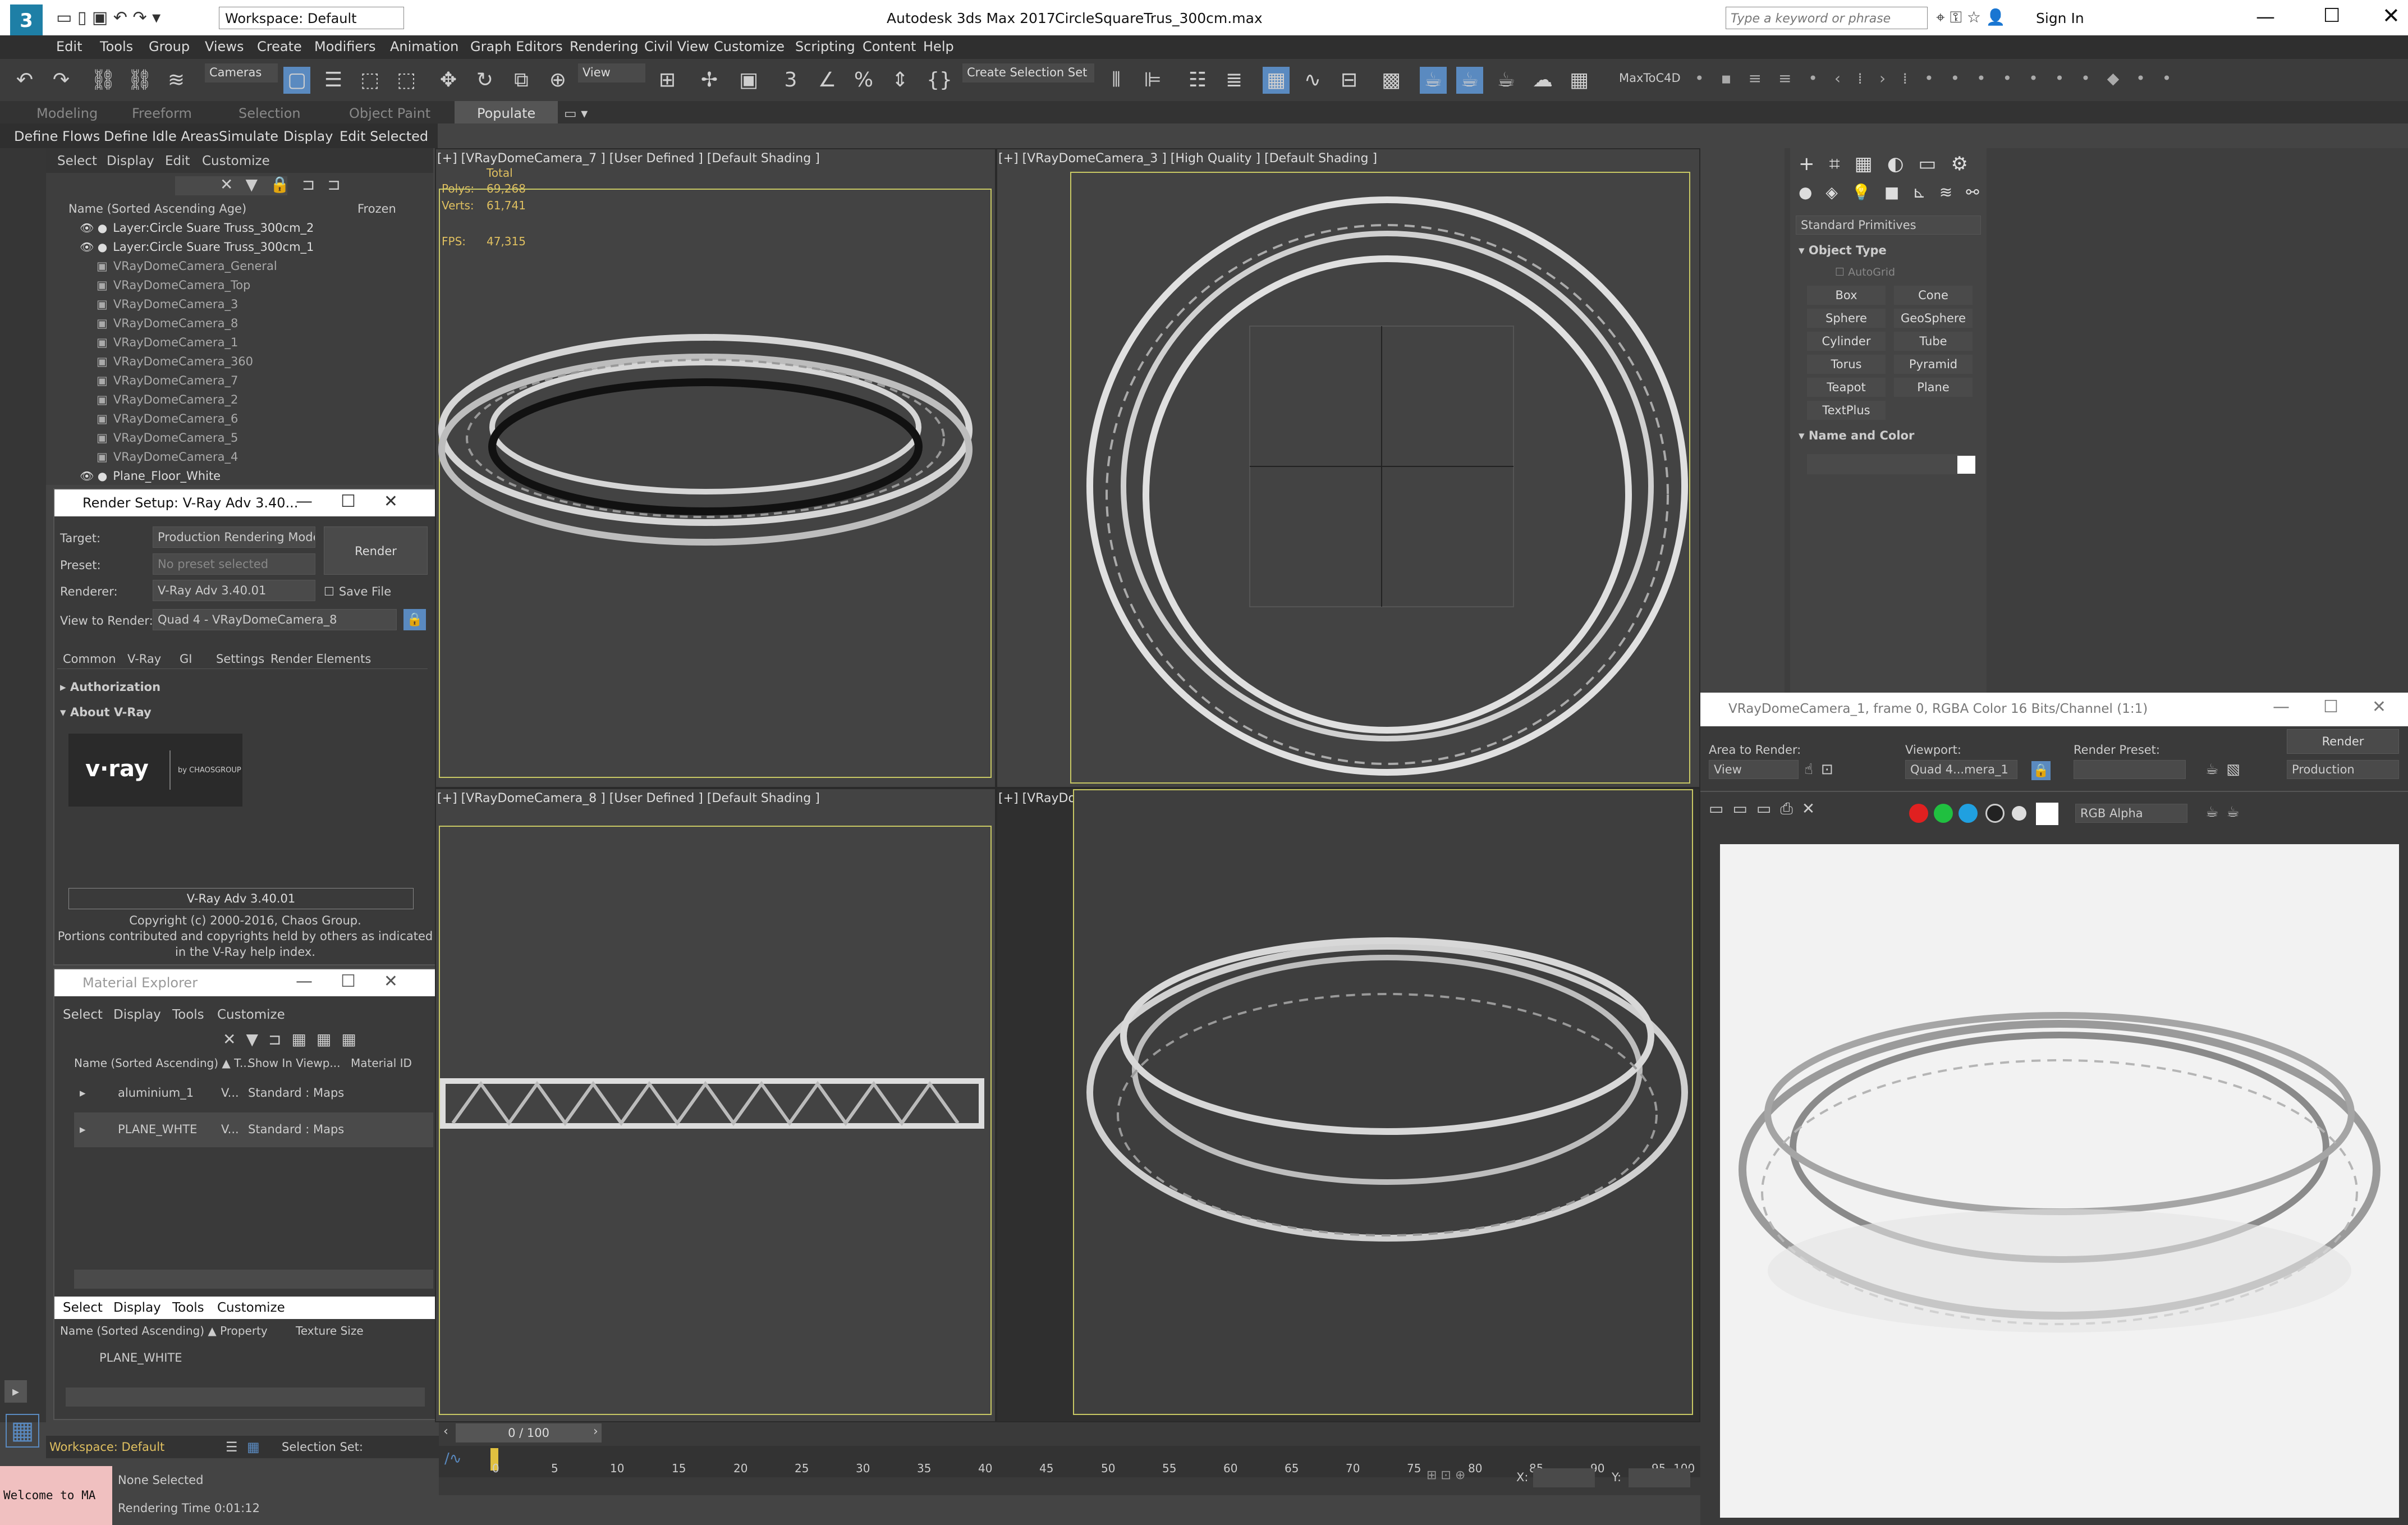 Image resolution: width=2408 pixels, height=1525 pixels. Describe the element at coordinates (864, 80) in the screenshot. I see `percent-snap-icon: %` at that location.